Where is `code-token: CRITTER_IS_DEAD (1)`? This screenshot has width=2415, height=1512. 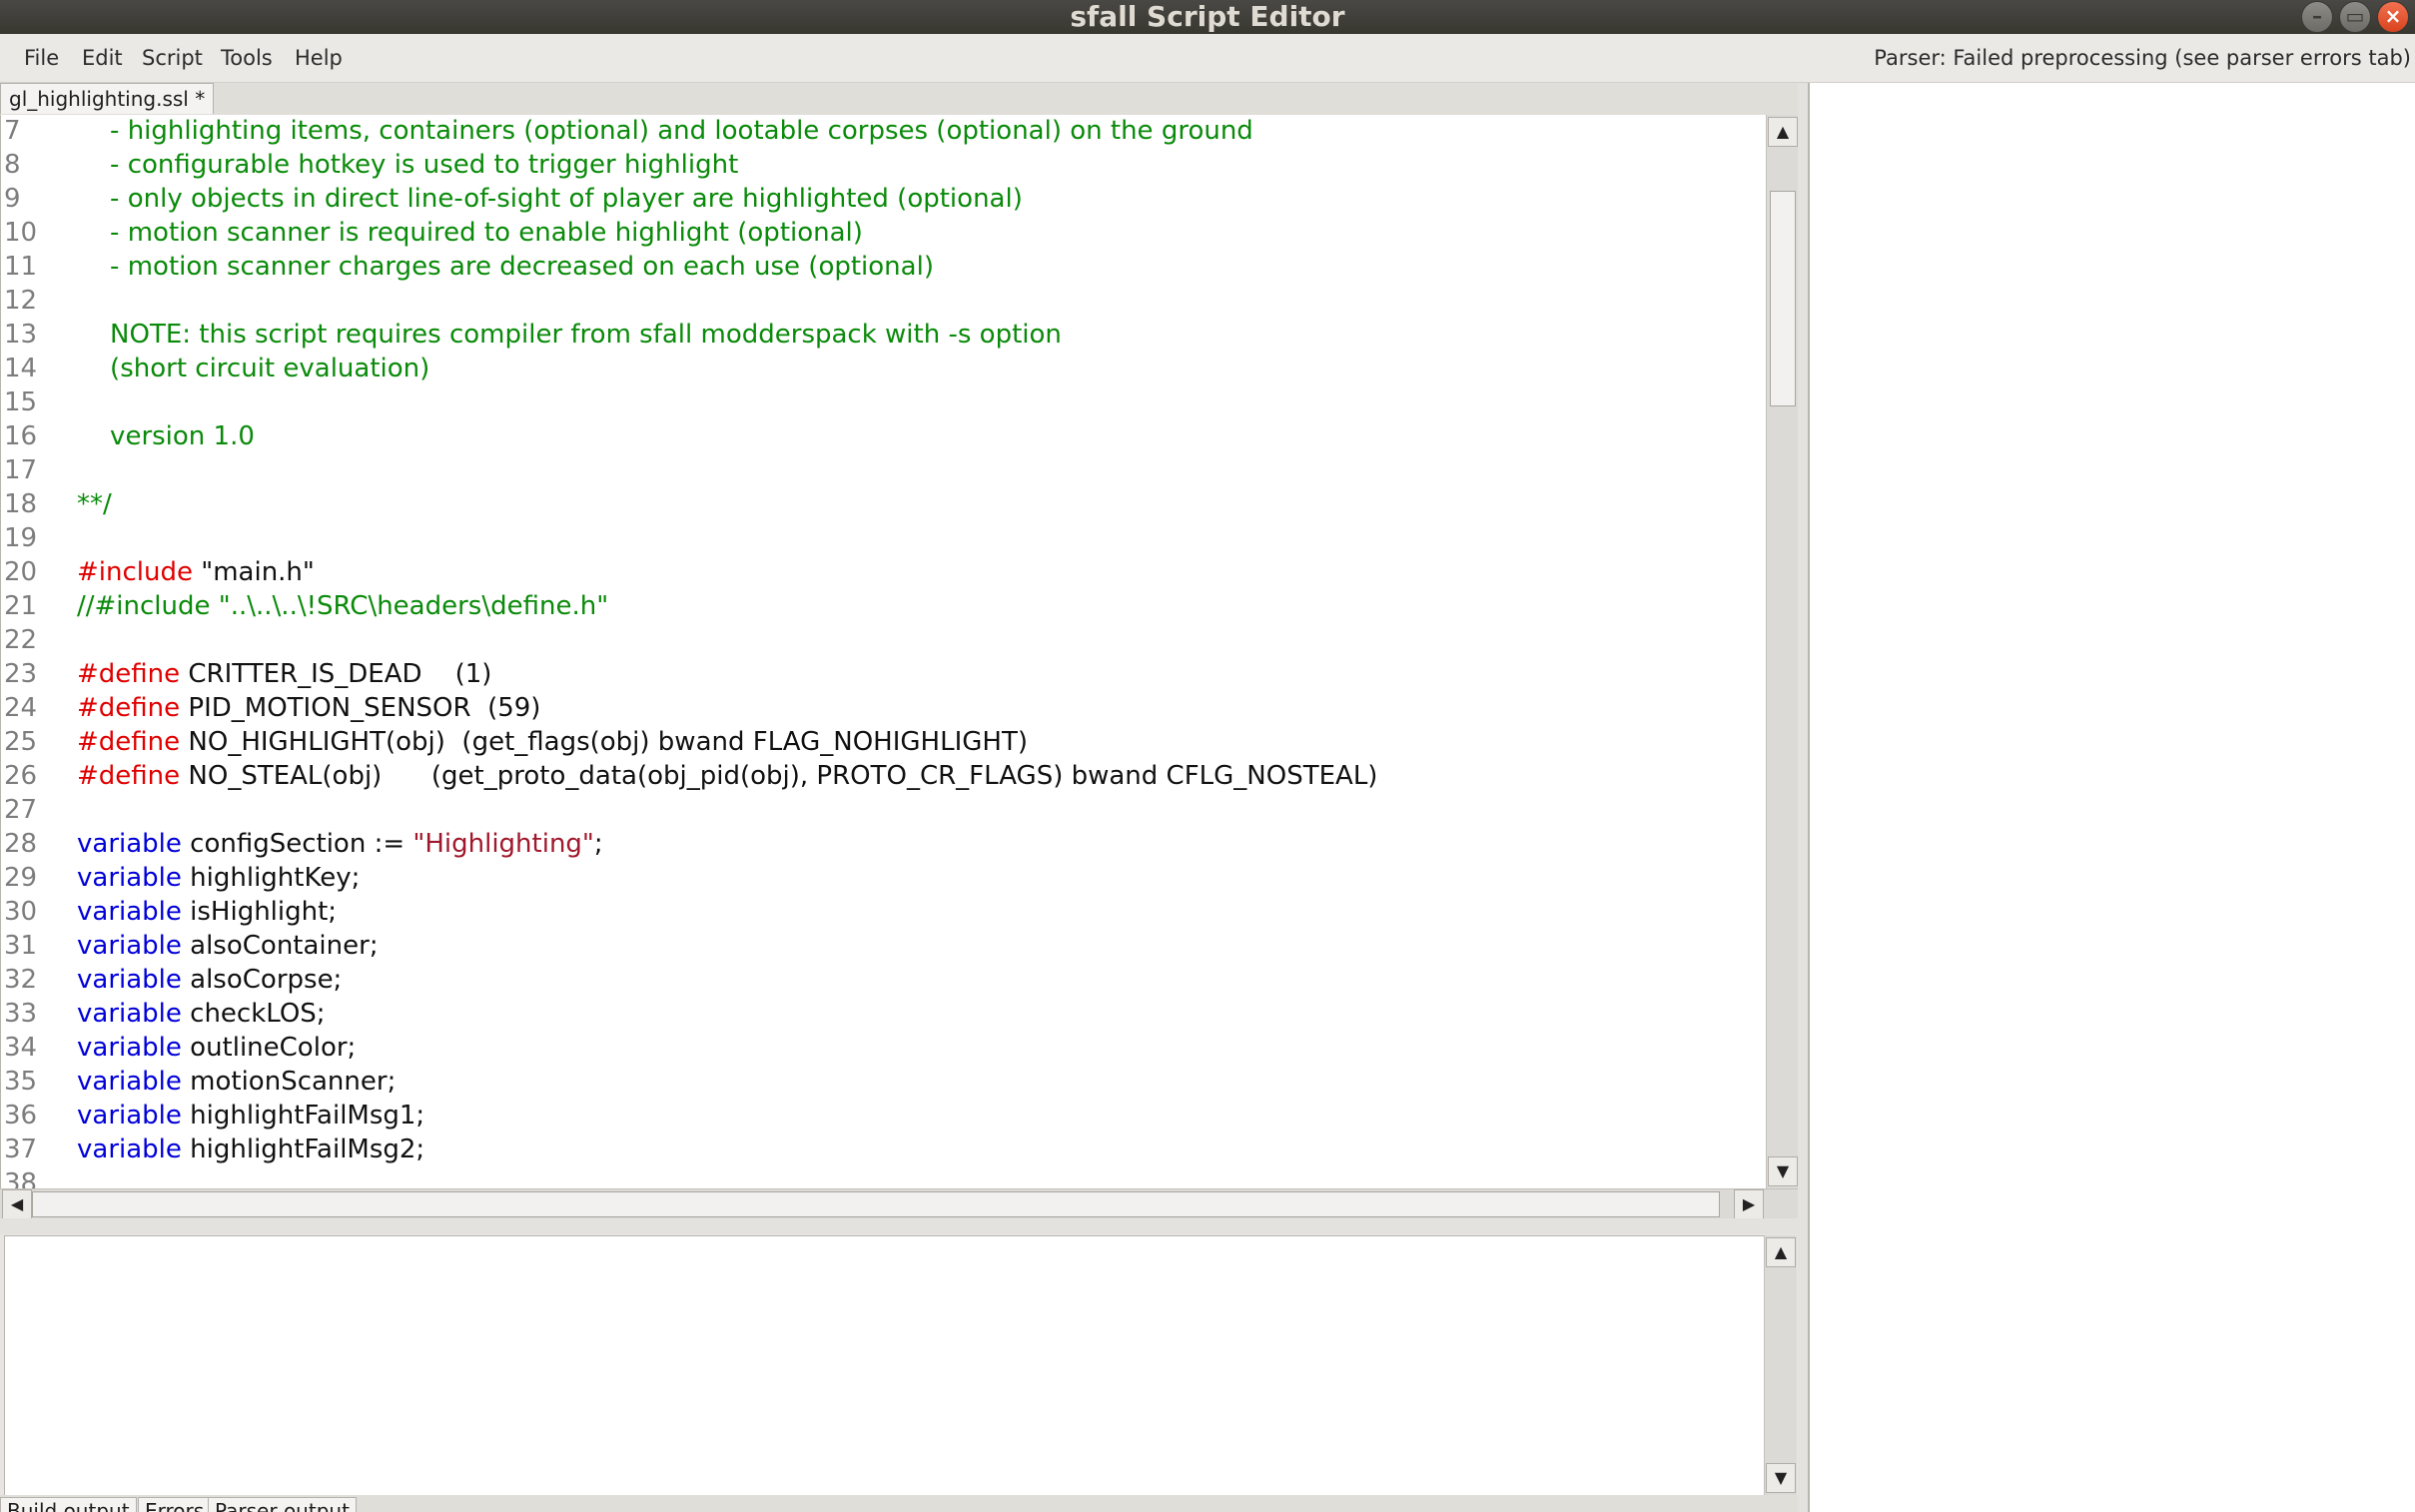 code-token: CRITTER_IS_DEAD (1) is located at coordinates (336, 674).